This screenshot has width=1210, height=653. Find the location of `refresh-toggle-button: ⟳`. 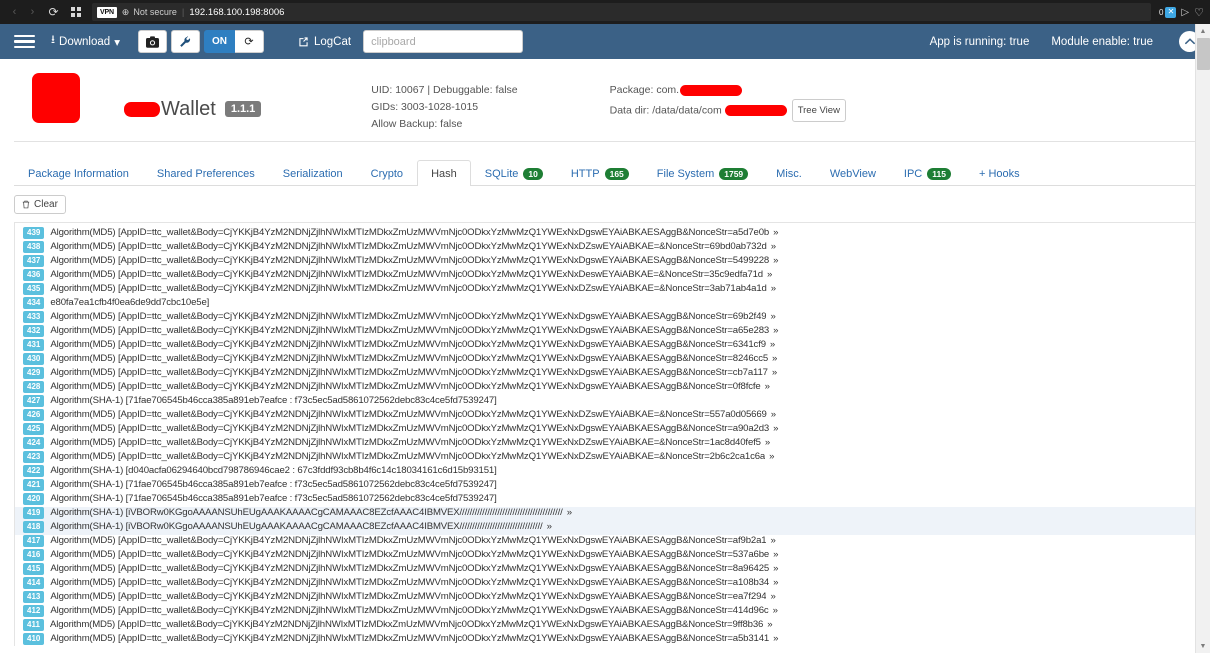

refresh-toggle-button: ⟳ is located at coordinates (249, 41).